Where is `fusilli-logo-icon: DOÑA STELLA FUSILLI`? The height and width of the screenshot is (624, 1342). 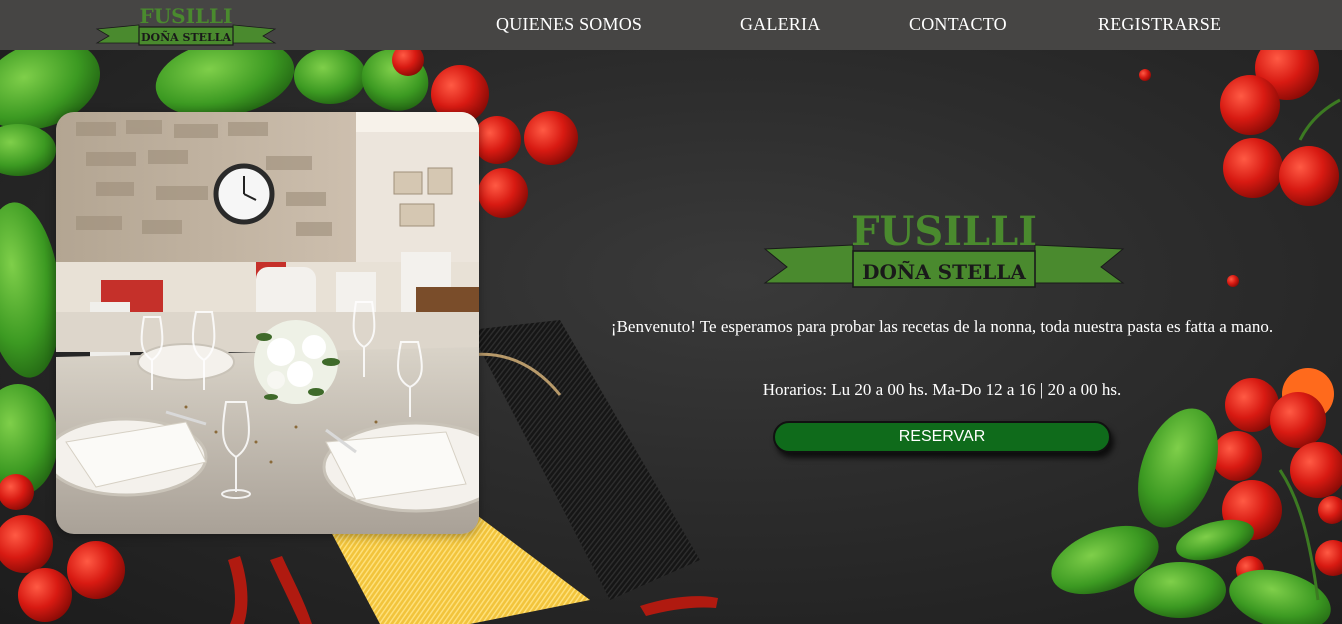
fusilli-logo-icon: DOÑA STELLA FUSILLI is located at coordinates (186, 25).